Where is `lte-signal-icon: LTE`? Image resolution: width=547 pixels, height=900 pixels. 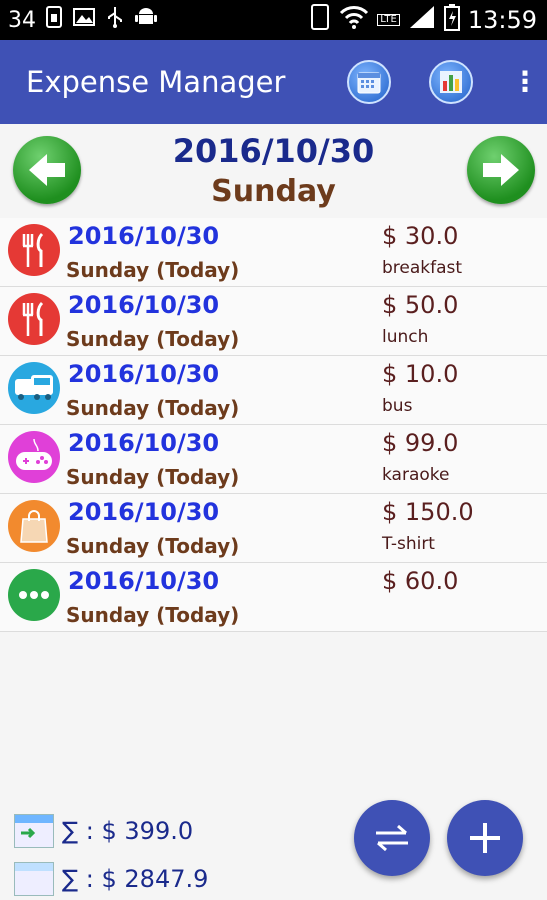 lte-signal-icon: LTE is located at coordinates (388, 20).